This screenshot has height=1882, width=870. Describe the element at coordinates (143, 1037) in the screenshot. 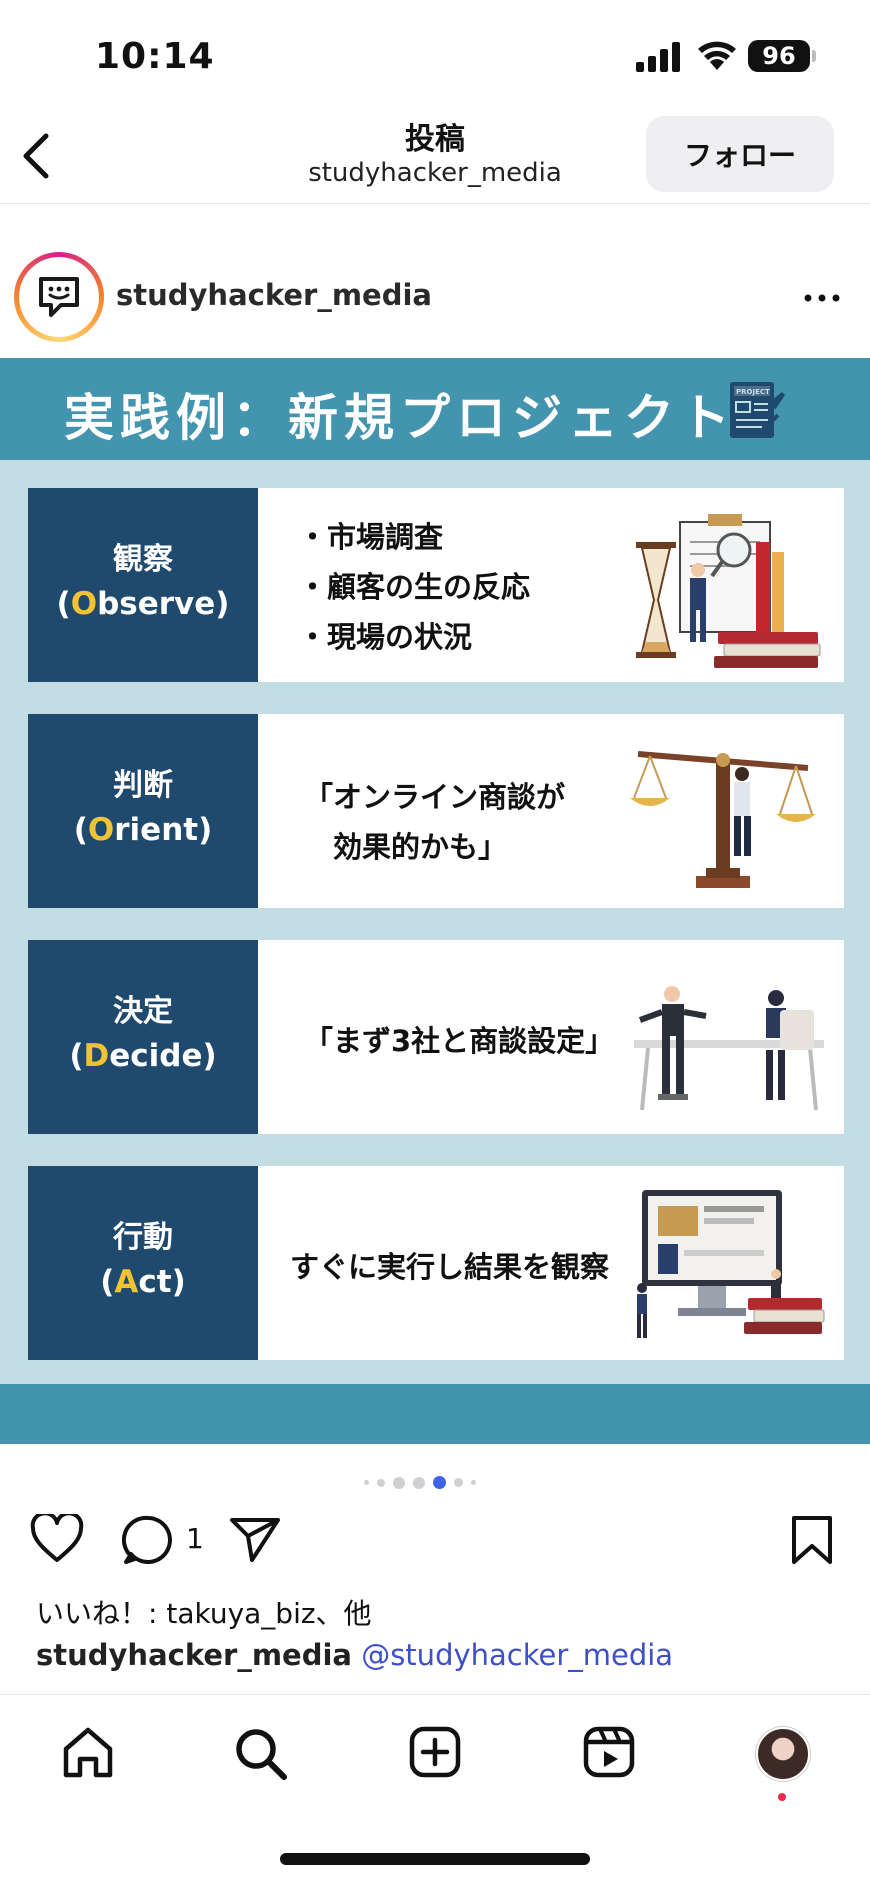

I see `row-label: 決定 (Decide)` at that location.